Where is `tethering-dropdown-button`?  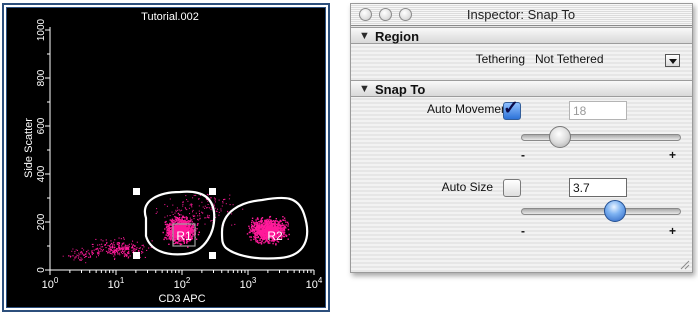 tethering-dropdown-button is located at coordinates (672, 60).